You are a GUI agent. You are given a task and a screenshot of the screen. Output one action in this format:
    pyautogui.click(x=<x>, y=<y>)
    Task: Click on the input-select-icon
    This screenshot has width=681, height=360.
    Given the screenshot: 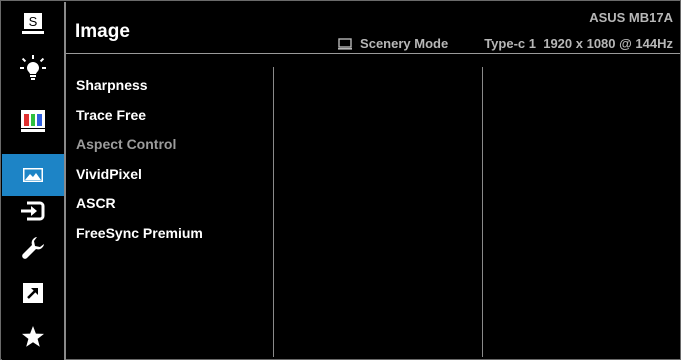 What is the action you would take?
    pyautogui.click(x=33, y=211)
    